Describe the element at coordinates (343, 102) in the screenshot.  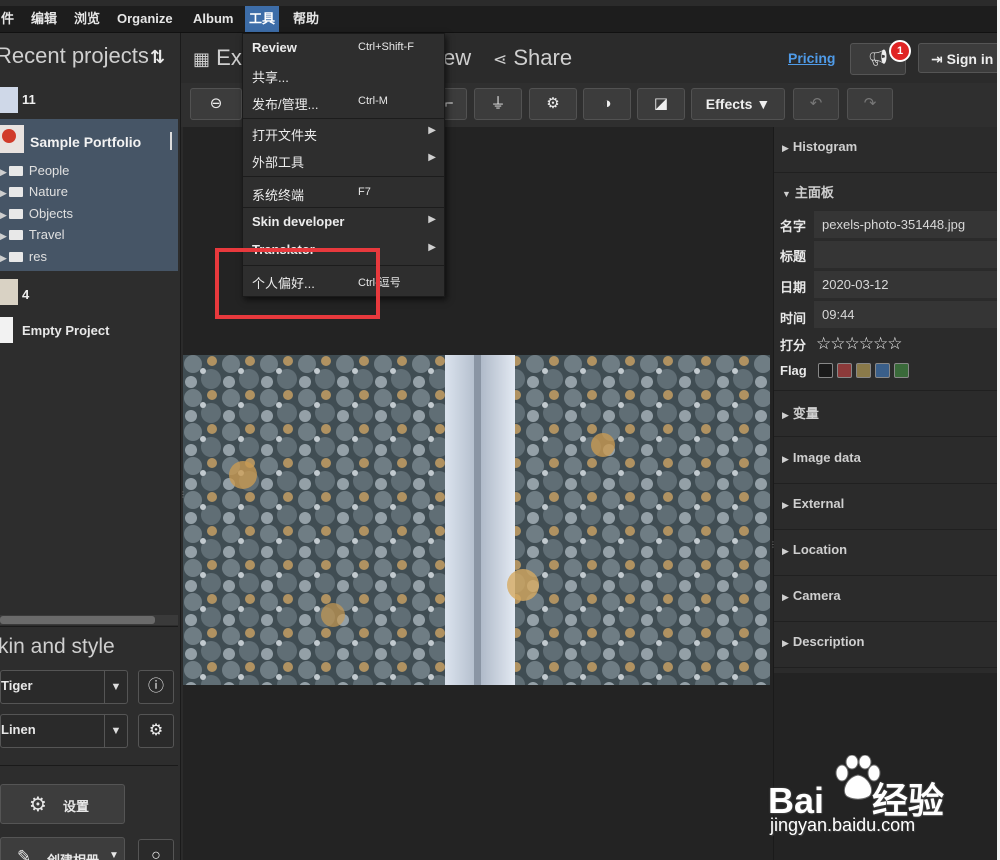
I see `menu-item-publish: 发布/管理... Ctrl-M` at that location.